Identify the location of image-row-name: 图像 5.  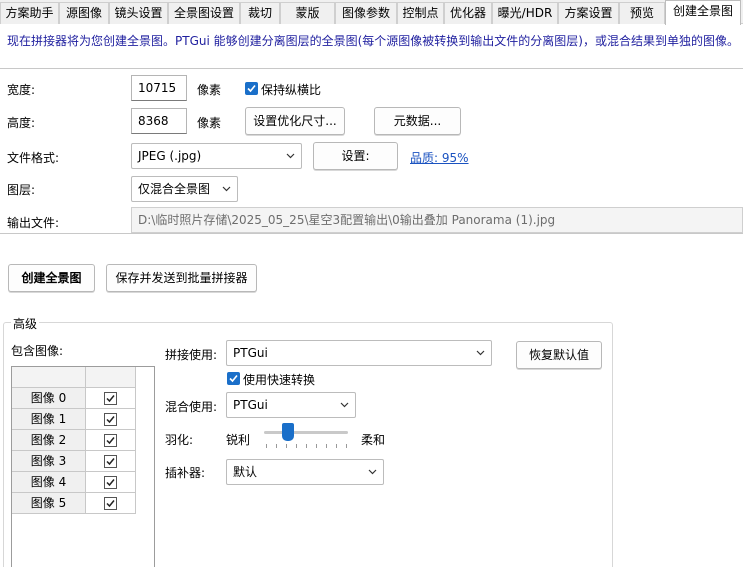
(49, 503).